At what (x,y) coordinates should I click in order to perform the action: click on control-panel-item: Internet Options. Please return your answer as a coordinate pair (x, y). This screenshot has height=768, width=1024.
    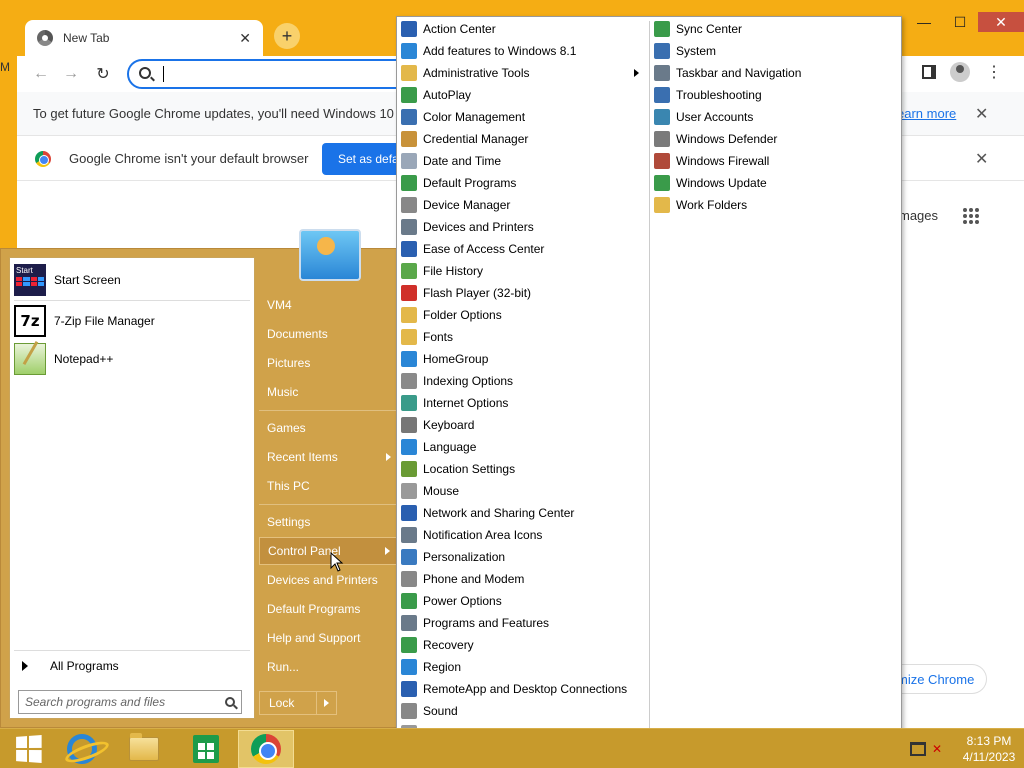
    Looking at the image, I should click on (523, 403).